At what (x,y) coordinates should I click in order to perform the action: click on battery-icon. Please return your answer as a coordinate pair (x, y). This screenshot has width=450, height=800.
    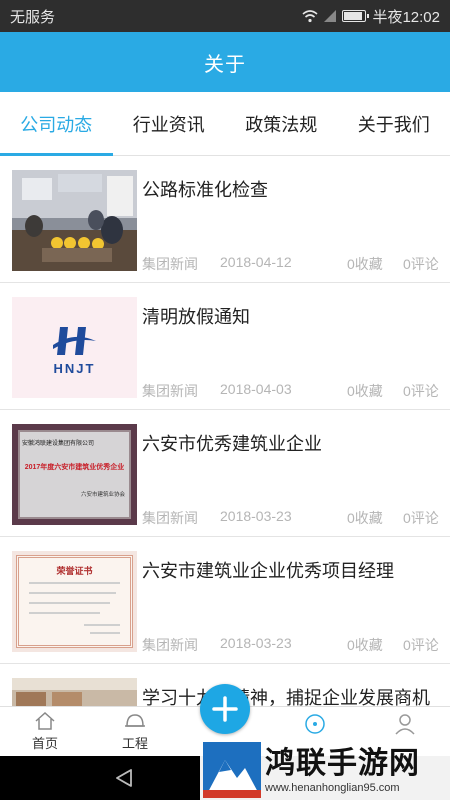
    Looking at the image, I should click on (356, 16).